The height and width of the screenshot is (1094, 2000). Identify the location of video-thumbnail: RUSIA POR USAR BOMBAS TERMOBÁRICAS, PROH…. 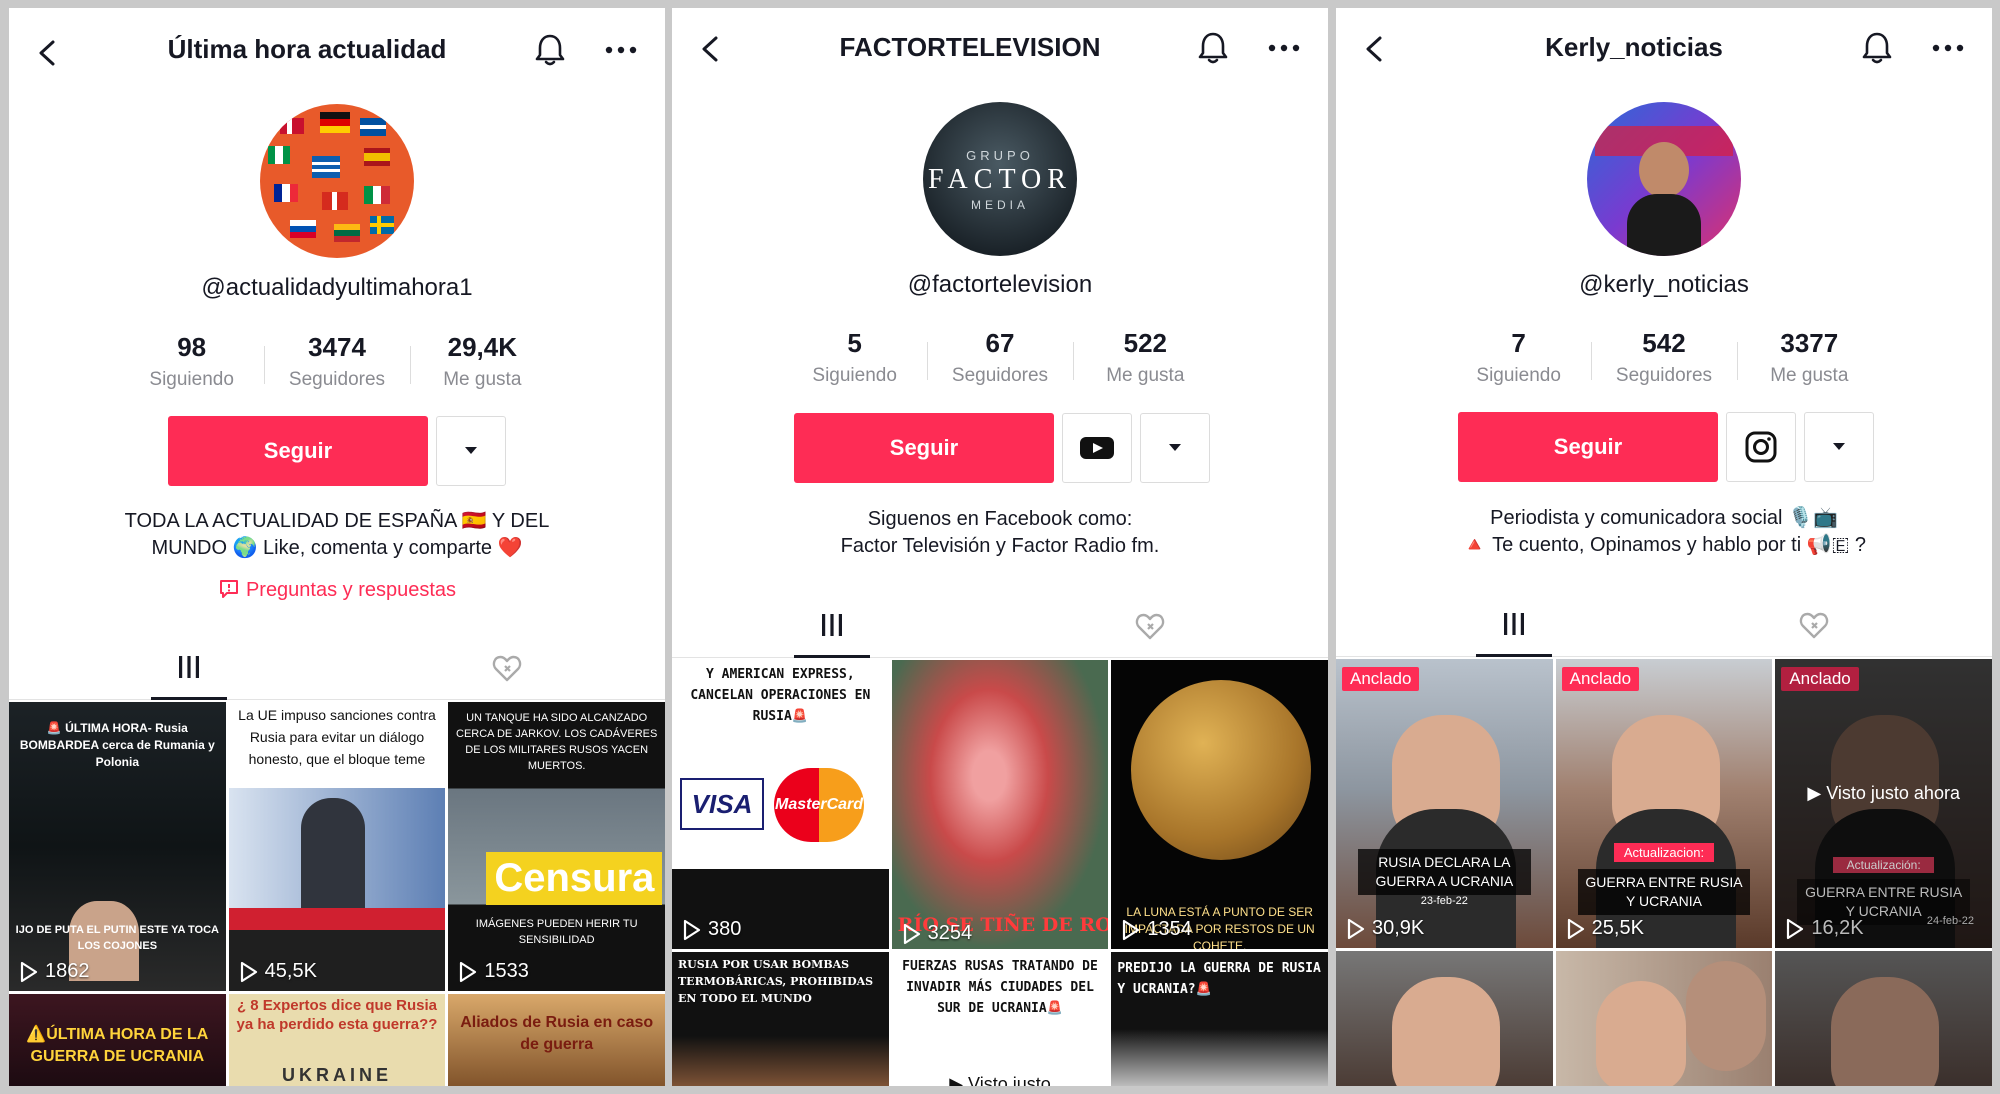
(780, 1019).